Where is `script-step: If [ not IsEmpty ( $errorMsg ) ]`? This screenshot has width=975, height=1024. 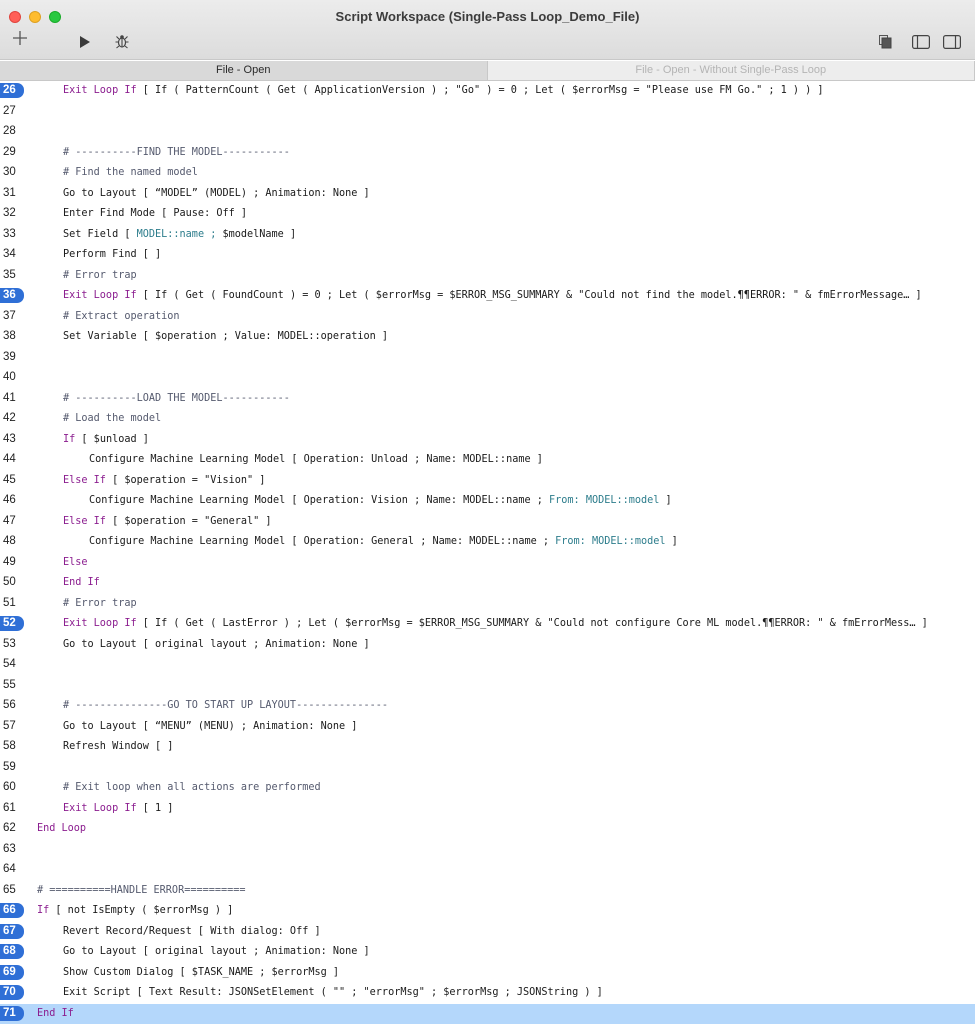 script-step: If [ not IsEmpty ( $errorMsg ) ] is located at coordinates (135, 911).